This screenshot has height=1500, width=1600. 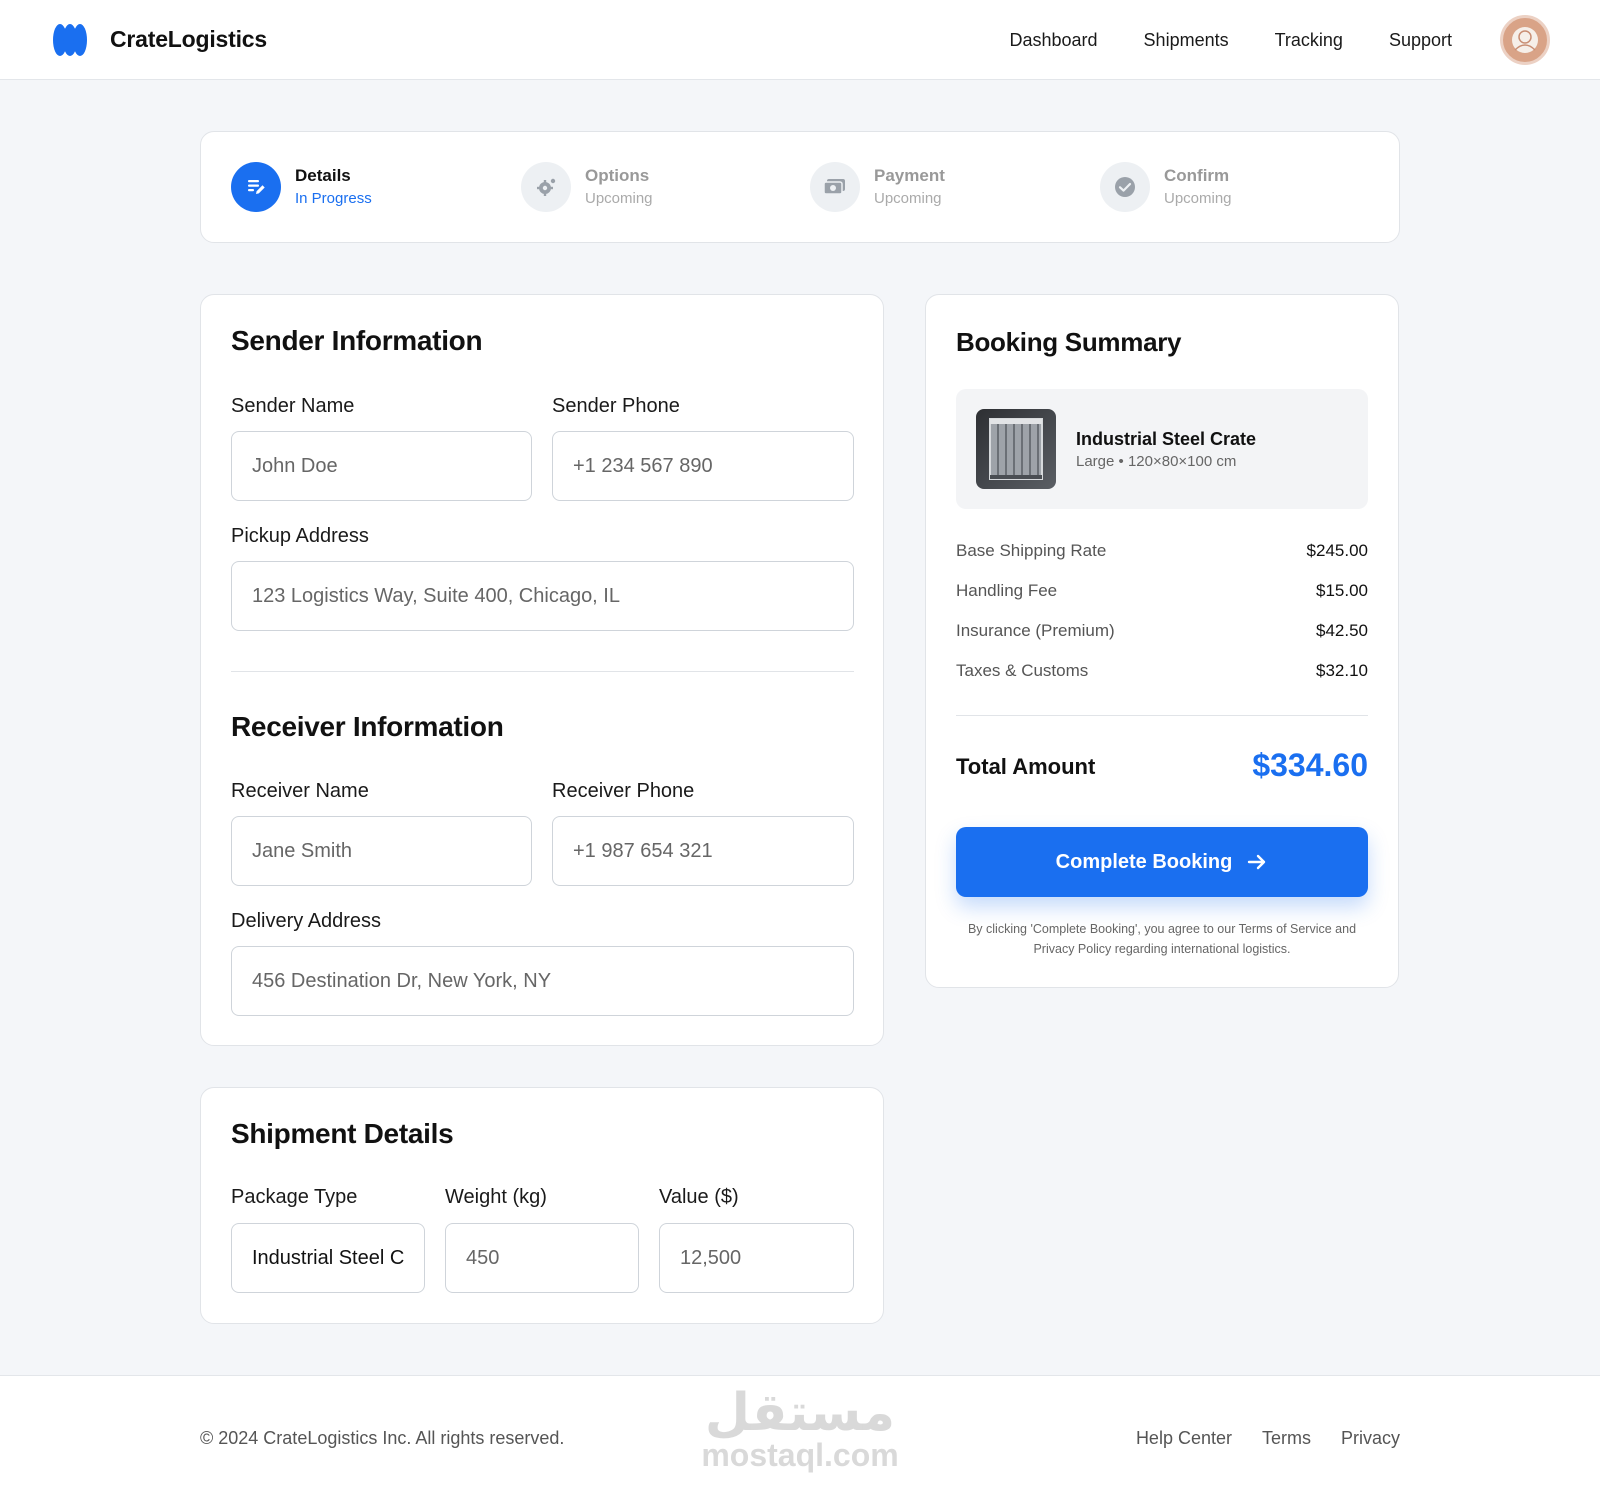 I want to click on step-confirm-circle, so click(x=1125, y=187).